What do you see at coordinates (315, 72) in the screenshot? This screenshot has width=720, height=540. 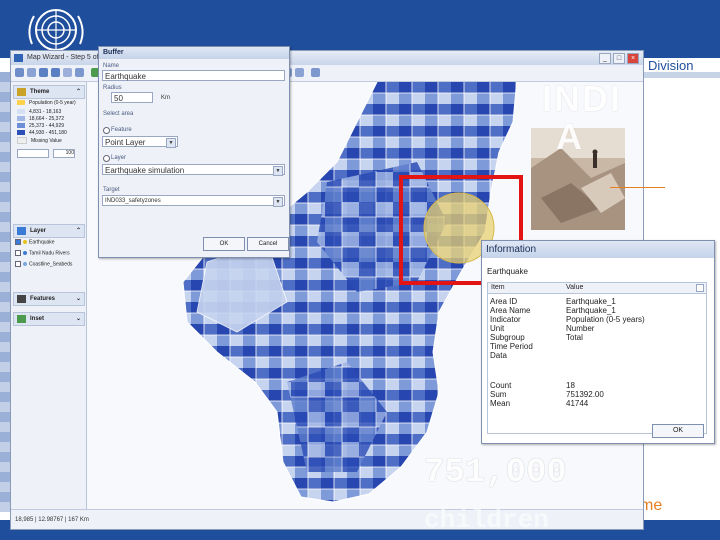 I see `search-icon` at bounding box center [315, 72].